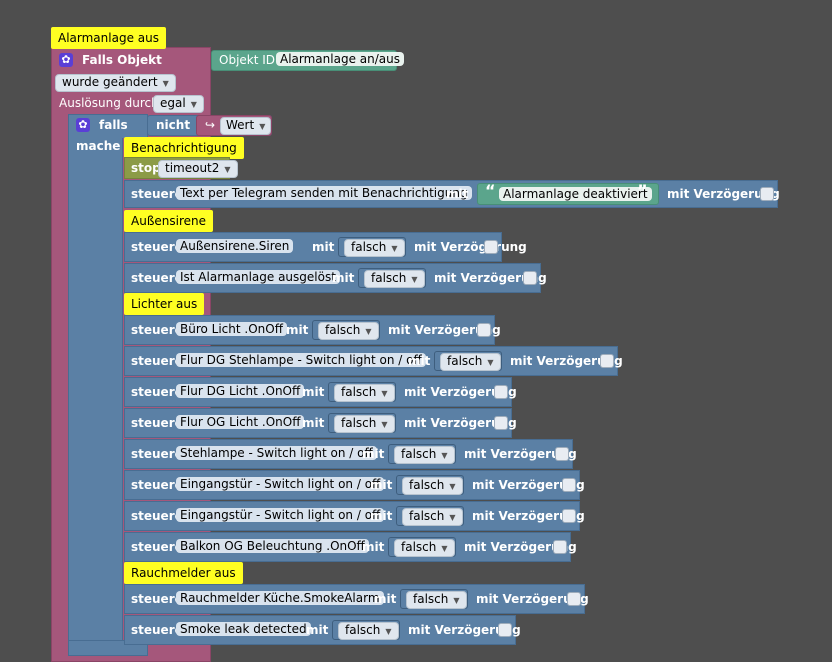  What do you see at coordinates (276, 453) in the screenshot?
I see `control-target-field: Stehlampe - Switch light on / off` at bounding box center [276, 453].